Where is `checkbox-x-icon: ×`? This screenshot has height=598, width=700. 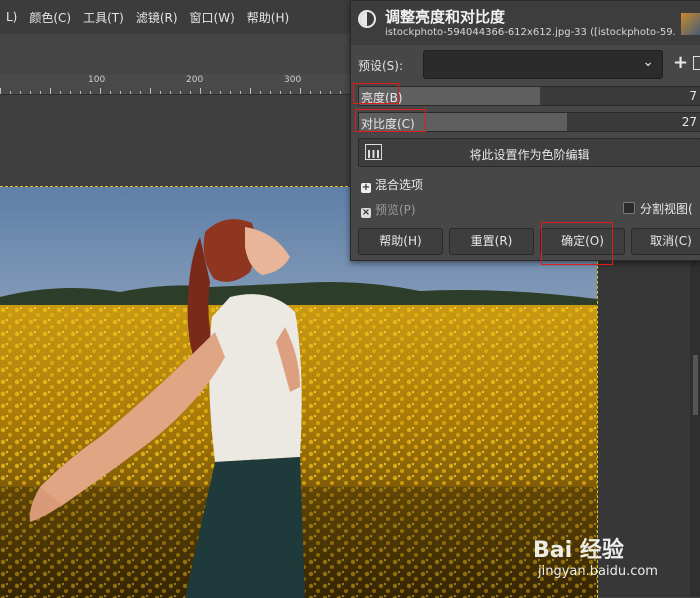
checkbox-x-icon: × is located at coordinates (366, 212).